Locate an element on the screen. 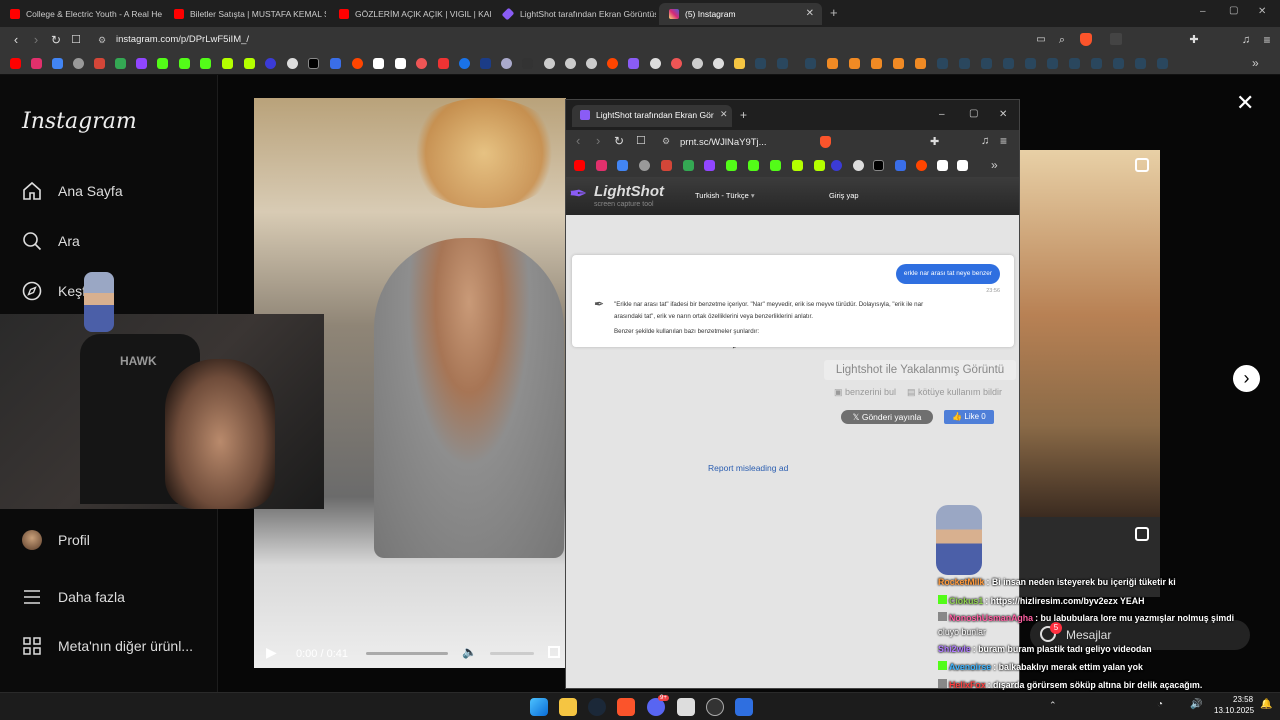 Image resolution: width=1280 pixels, height=720 pixels. wifi-icon: ◔ is located at coordinates (1160, 704).